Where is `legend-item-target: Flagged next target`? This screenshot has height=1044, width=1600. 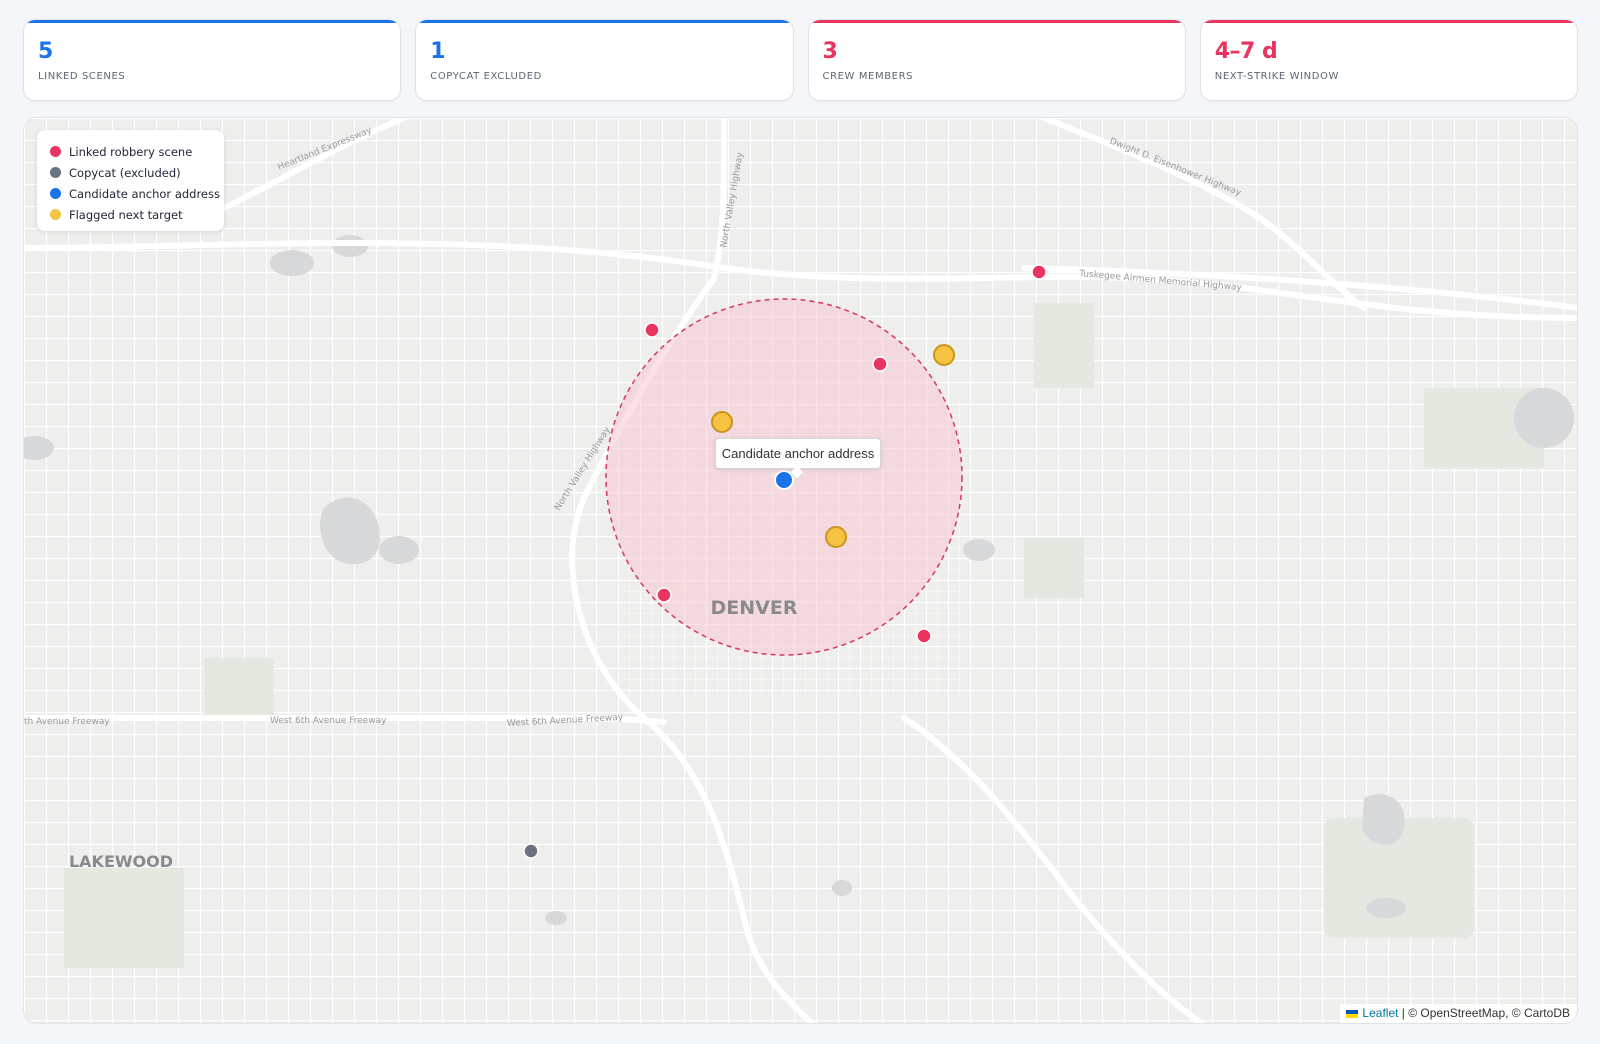 legend-item-target: Flagged next target is located at coordinates (137, 214).